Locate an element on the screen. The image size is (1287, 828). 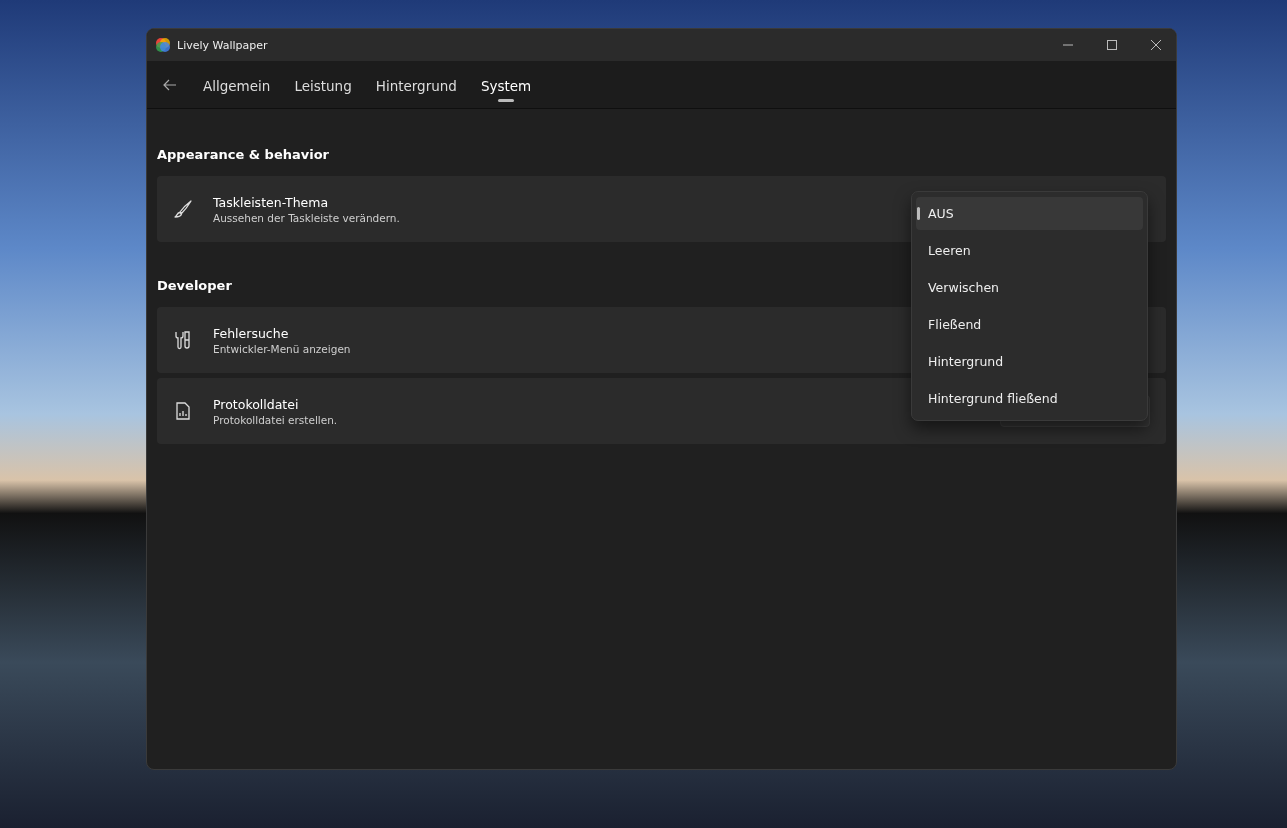
back-arrow-icon is located at coordinates (170, 84).